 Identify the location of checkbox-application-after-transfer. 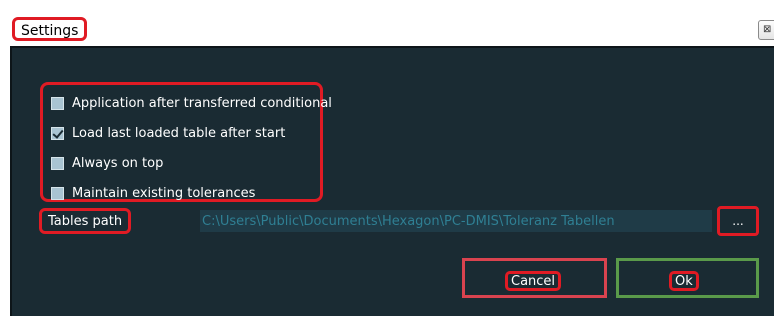
(57, 103).